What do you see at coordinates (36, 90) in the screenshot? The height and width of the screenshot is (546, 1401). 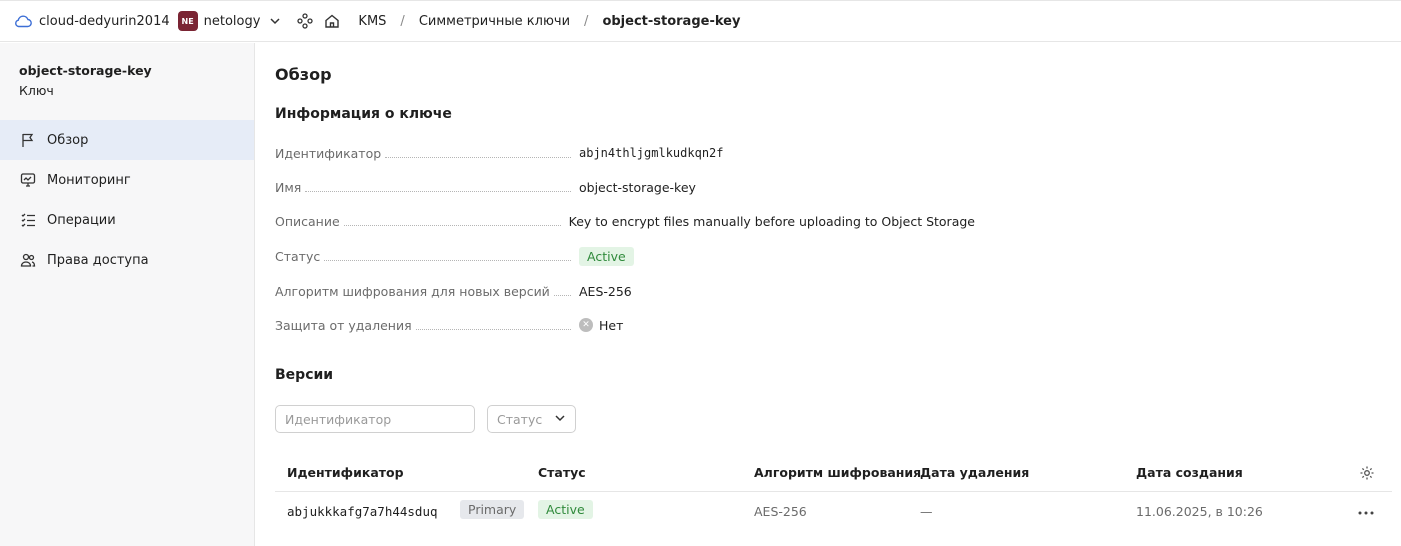 I see `resource-type: Ключ` at bounding box center [36, 90].